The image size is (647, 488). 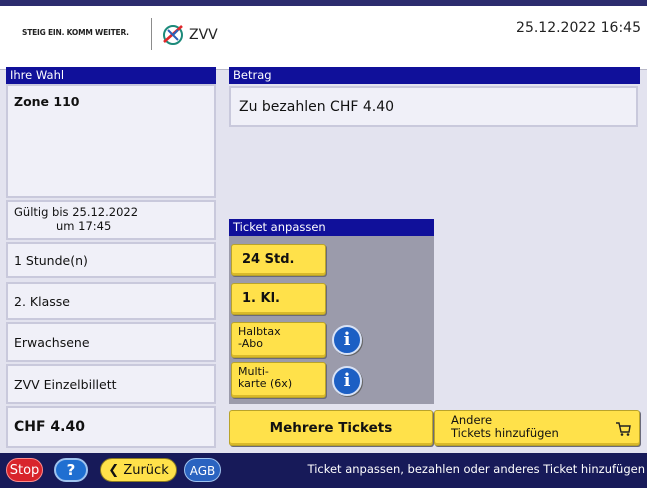 I want to click on add-other-tickets-button: Andere Tickets hinzufügen, so click(x=537, y=428).